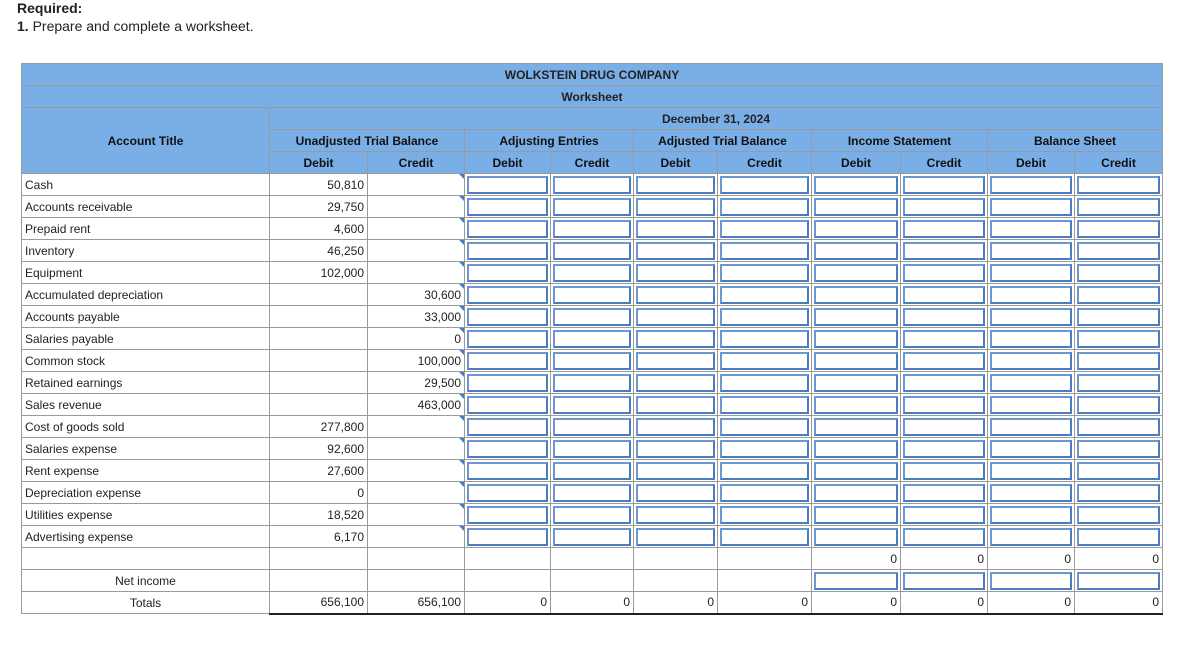 The image size is (1195, 653). Describe the element at coordinates (1118, 580) in the screenshot. I see `net-income-balance-credit-input` at that location.